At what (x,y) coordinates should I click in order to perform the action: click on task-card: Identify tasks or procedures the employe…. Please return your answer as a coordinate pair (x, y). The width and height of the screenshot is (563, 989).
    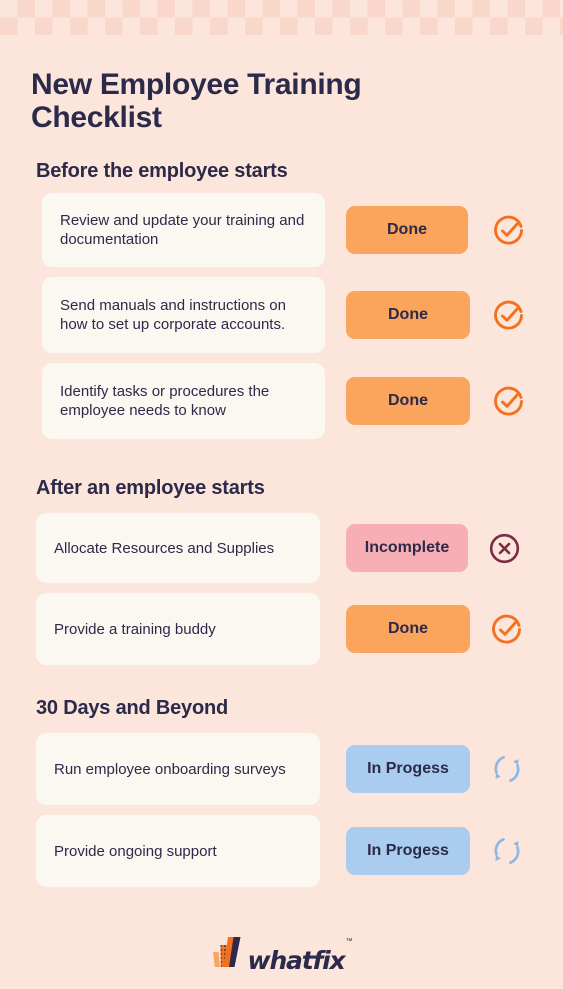
    Looking at the image, I should click on (183, 401).